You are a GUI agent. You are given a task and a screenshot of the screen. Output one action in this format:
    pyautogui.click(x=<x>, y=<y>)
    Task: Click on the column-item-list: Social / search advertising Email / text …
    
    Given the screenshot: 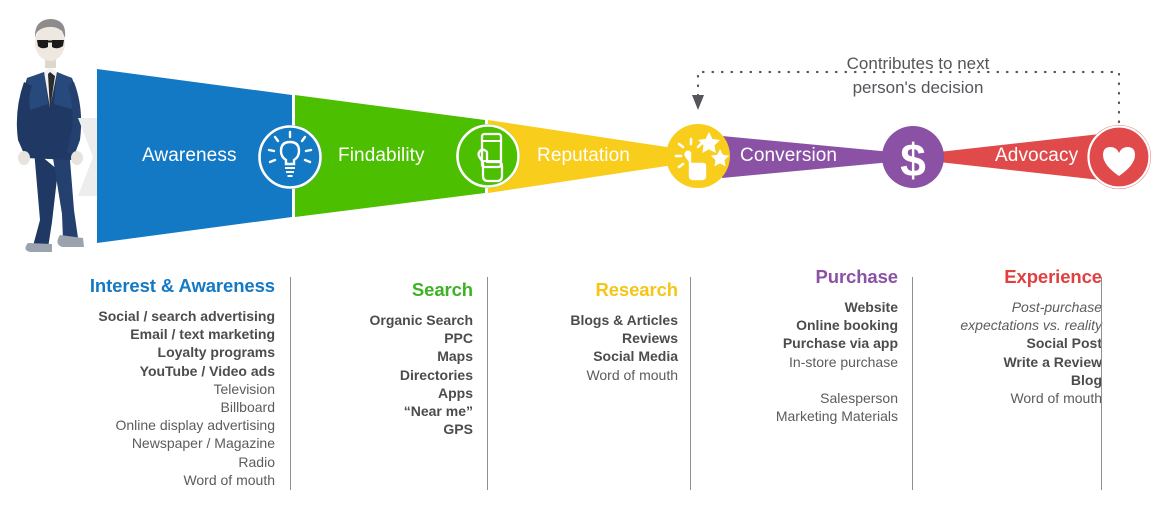 What is the action you would take?
    pyautogui.click(x=147, y=398)
    